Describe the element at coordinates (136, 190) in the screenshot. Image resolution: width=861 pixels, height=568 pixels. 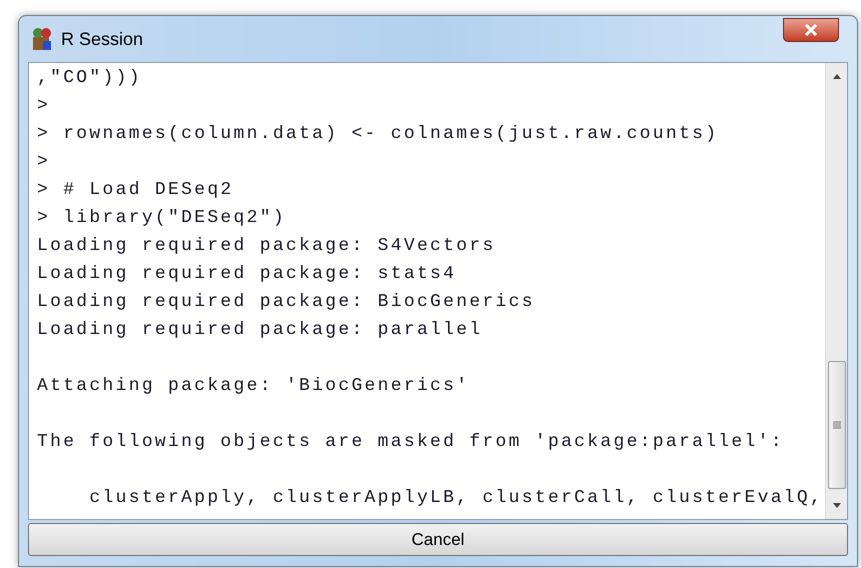
I see `console-line: > # Load DESeq2` at that location.